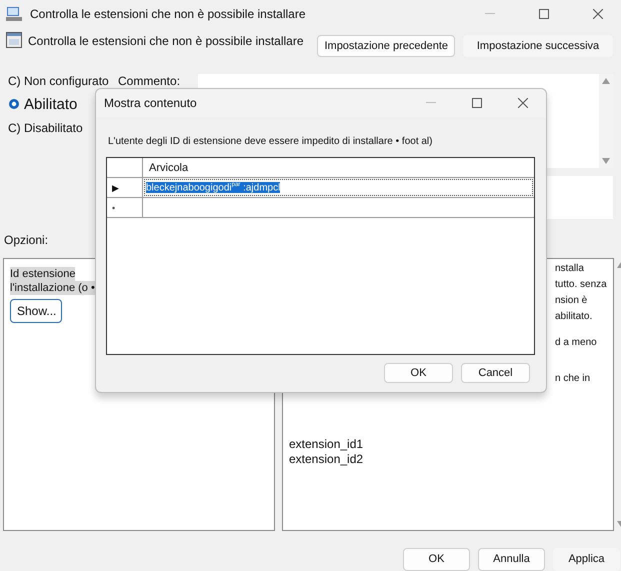  What do you see at coordinates (606, 81) in the screenshot?
I see `scroll-up-icon` at bounding box center [606, 81].